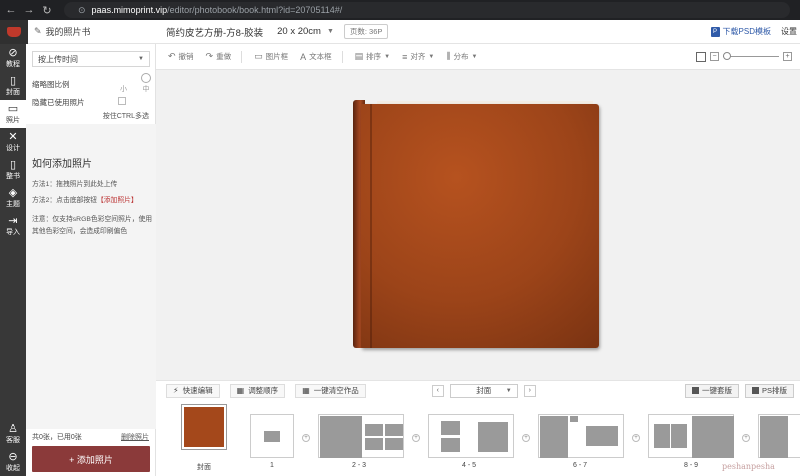 The width and height of the screenshot is (800, 476). I want to click on auto-layout-button: 一键套版, so click(711, 390).